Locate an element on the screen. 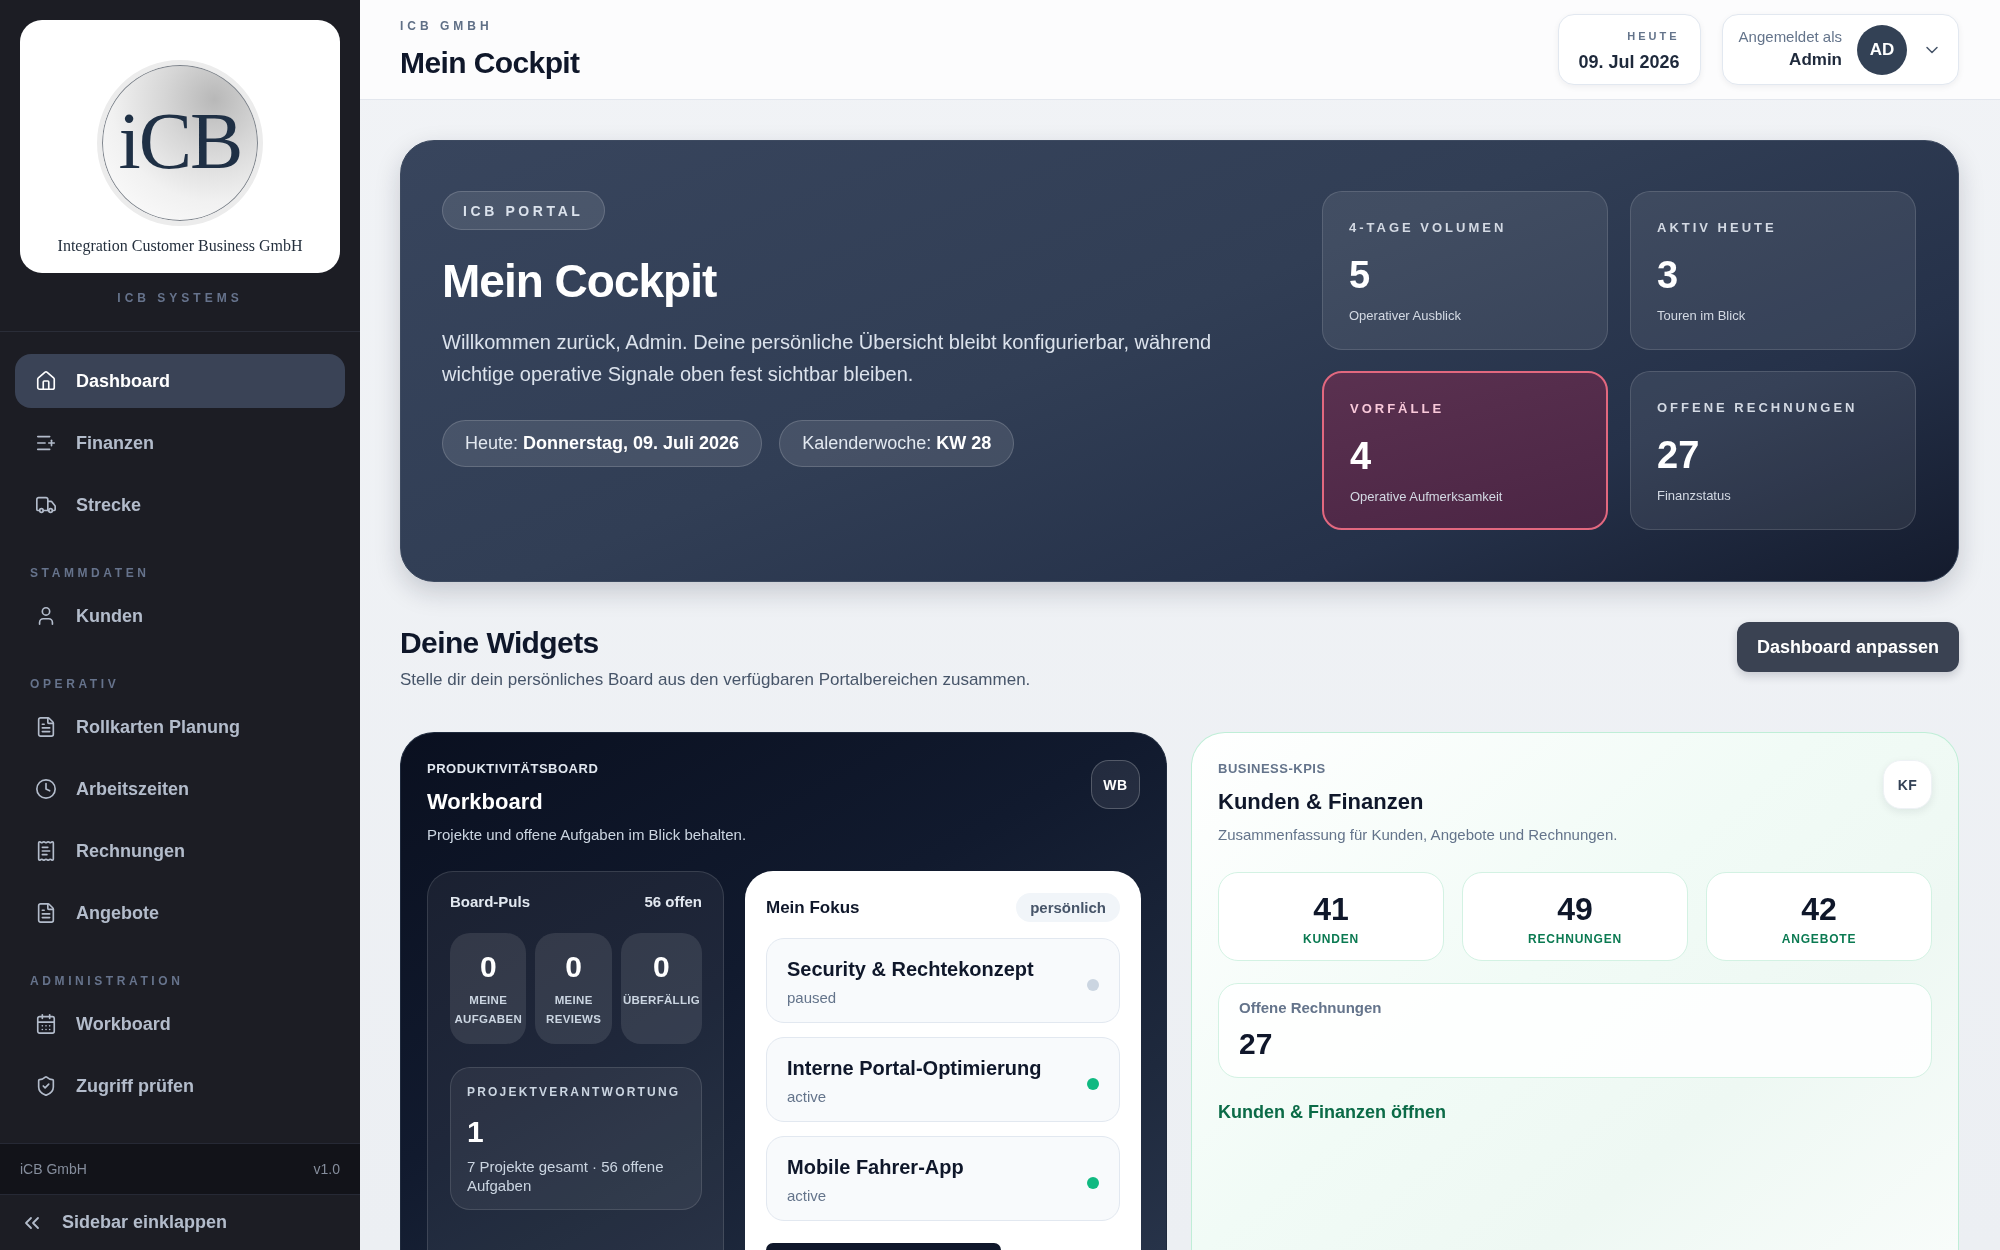  hero-title: Mein Cockpit is located at coordinates (579, 281).